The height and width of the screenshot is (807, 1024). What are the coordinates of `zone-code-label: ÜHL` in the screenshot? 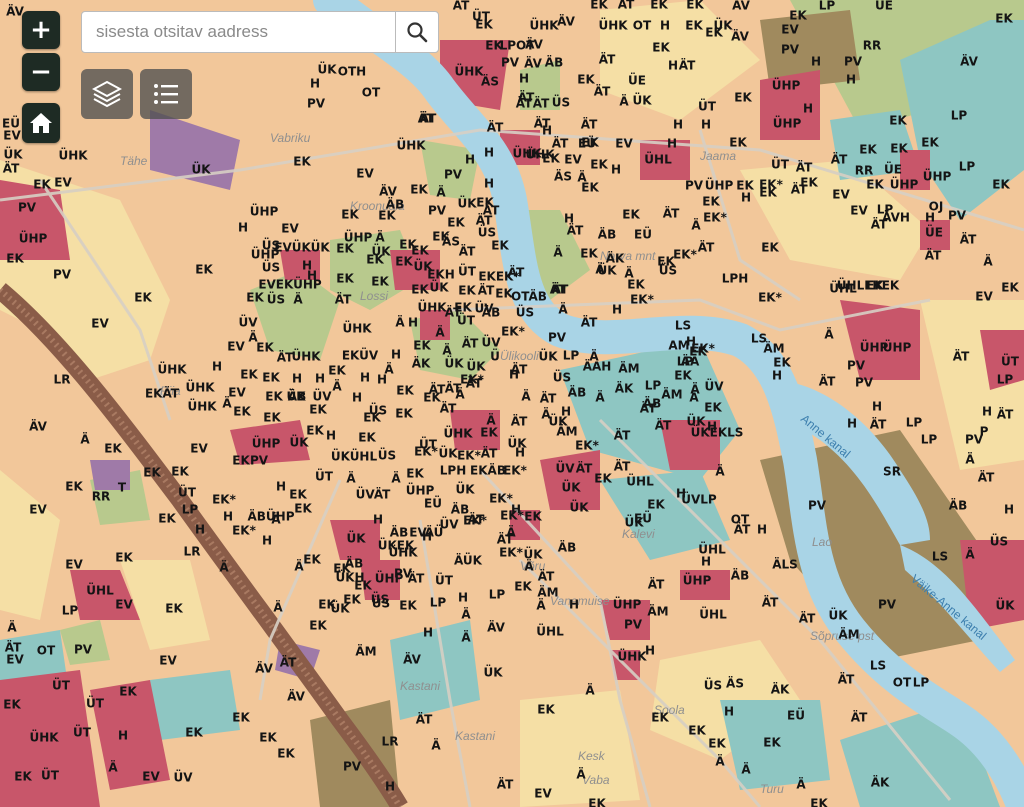 It's located at (712, 549).